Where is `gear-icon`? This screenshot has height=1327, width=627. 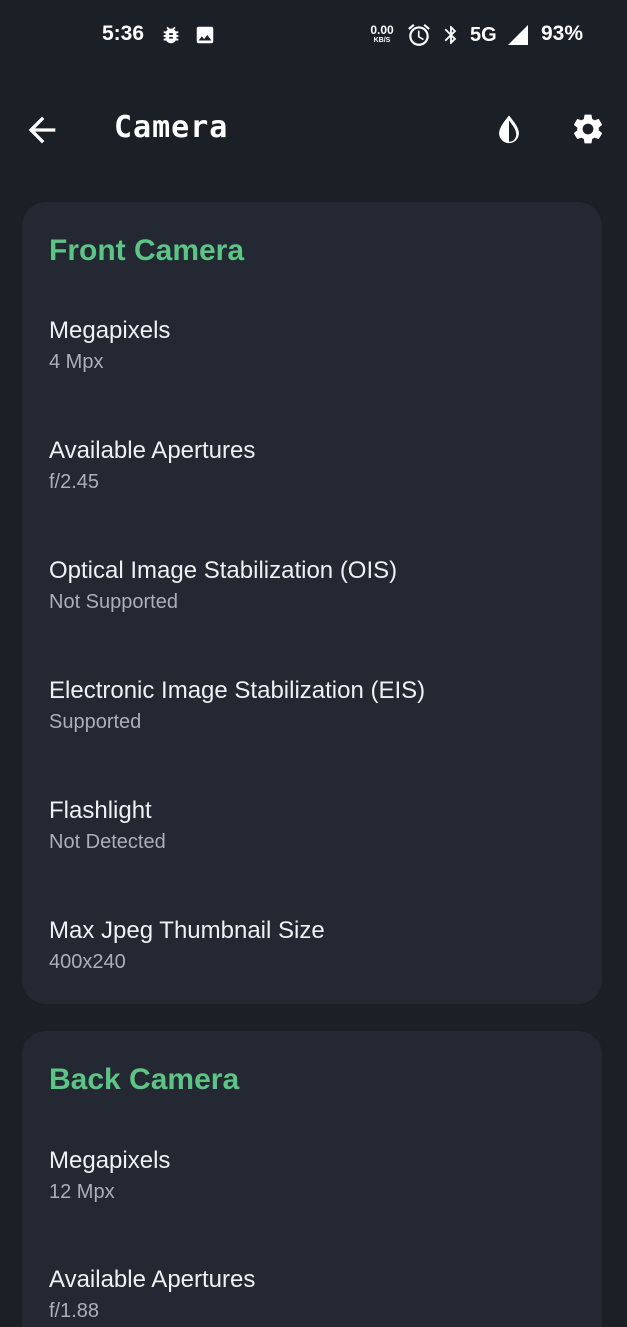 gear-icon is located at coordinates (588, 129).